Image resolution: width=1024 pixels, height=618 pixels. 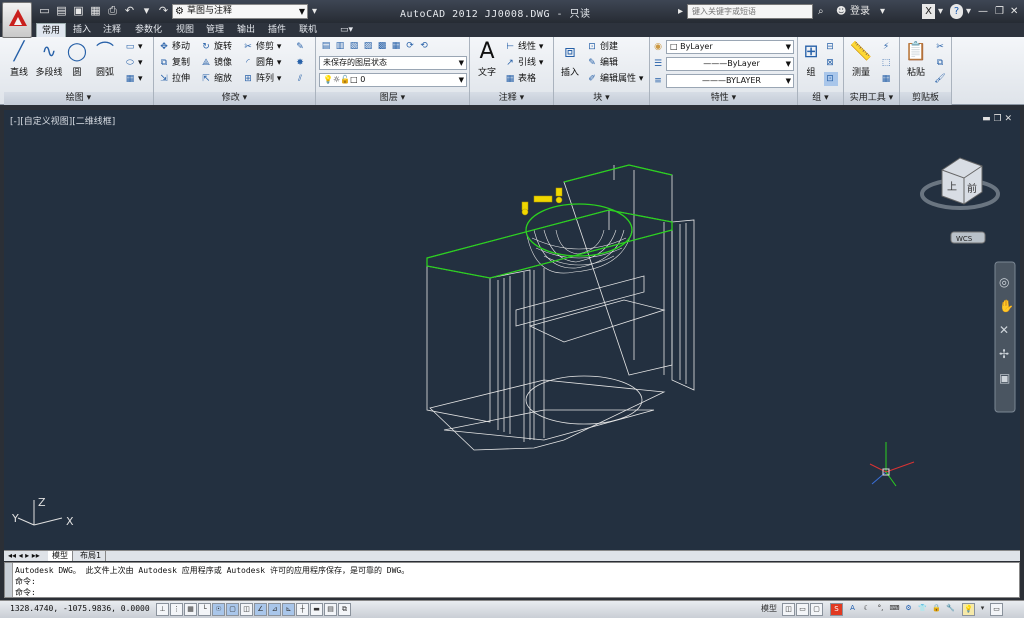 I want to click on layout-view-icon: ◫, so click(x=788, y=609).